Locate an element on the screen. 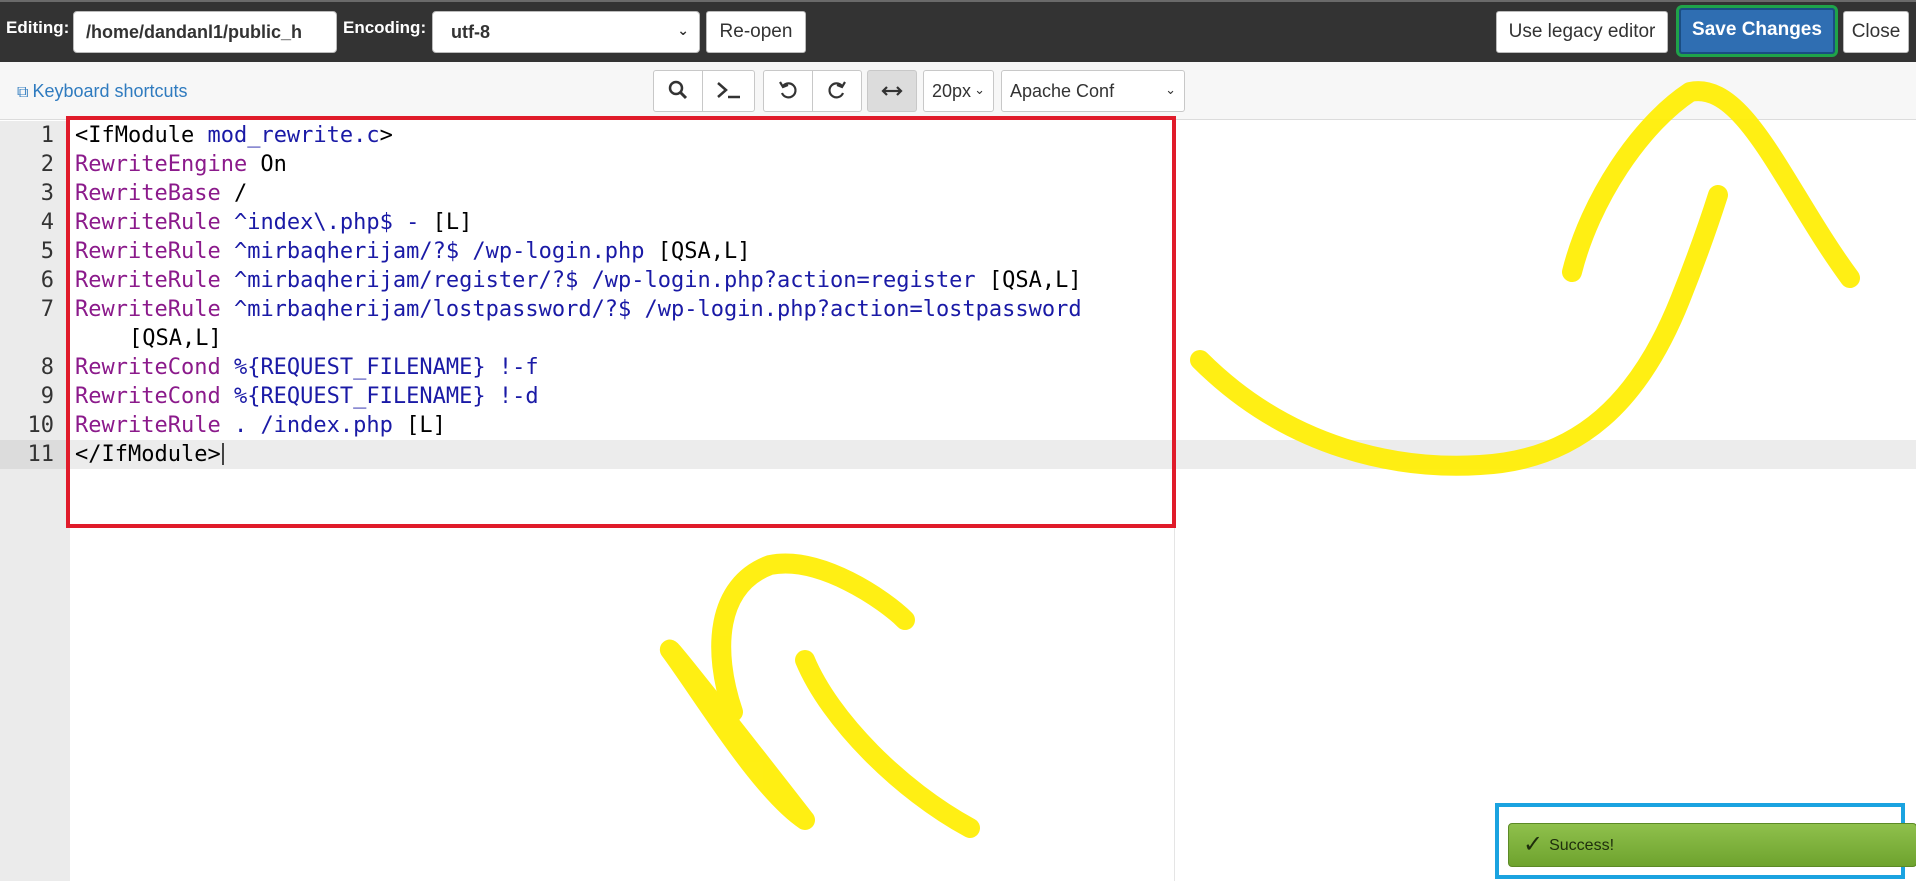  use-legacy-editor-button: Use legacy editor is located at coordinates (1582, 32).